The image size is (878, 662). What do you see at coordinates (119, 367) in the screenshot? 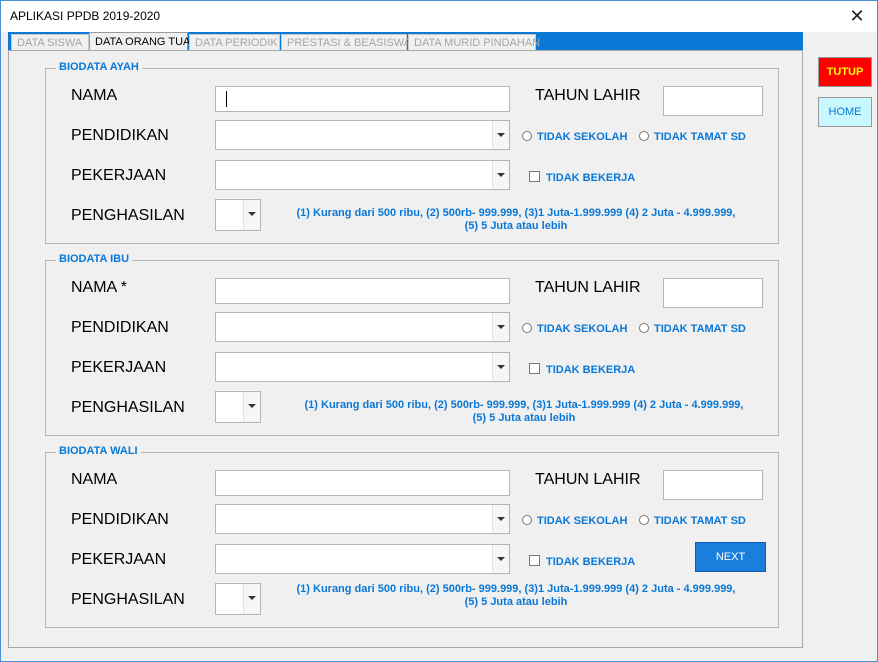
I see `label-pekerjaan-ibu: PEKERJAAN` at bounding box center [119, 367].